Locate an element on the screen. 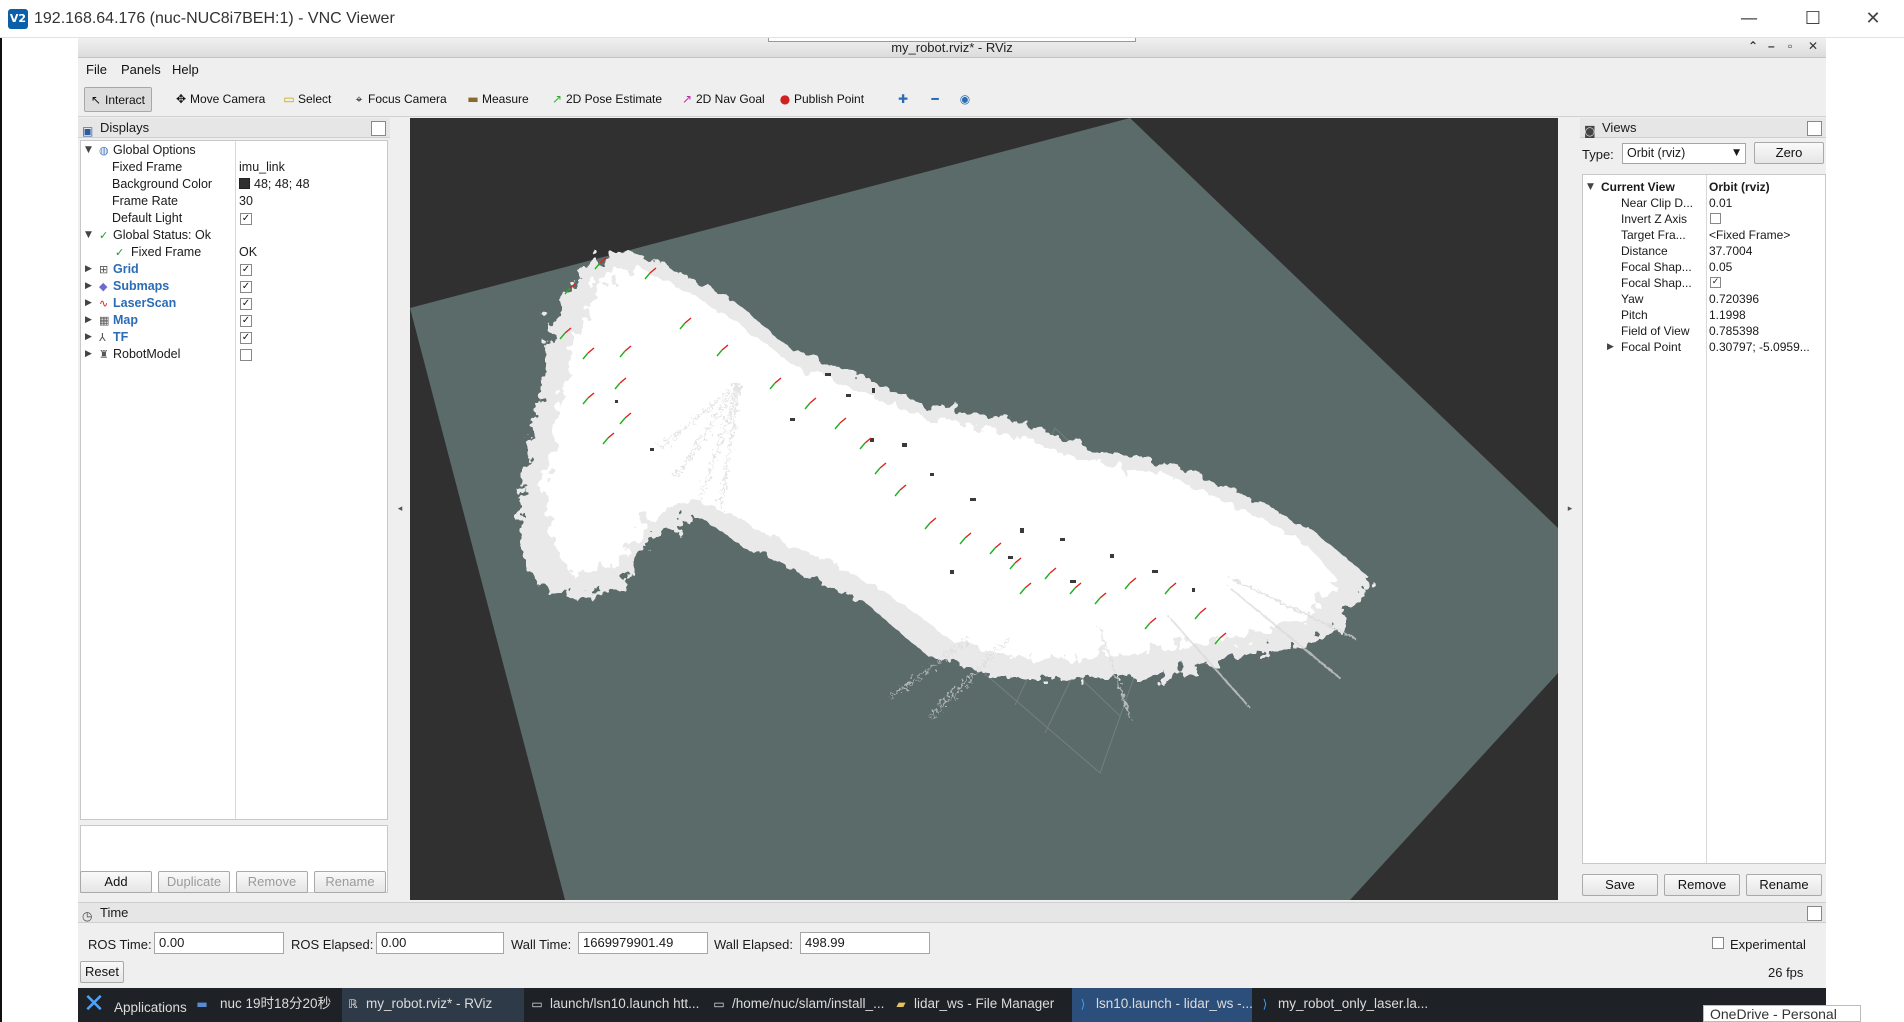  save-view-button: Save is located at coordinates (1620, 885).